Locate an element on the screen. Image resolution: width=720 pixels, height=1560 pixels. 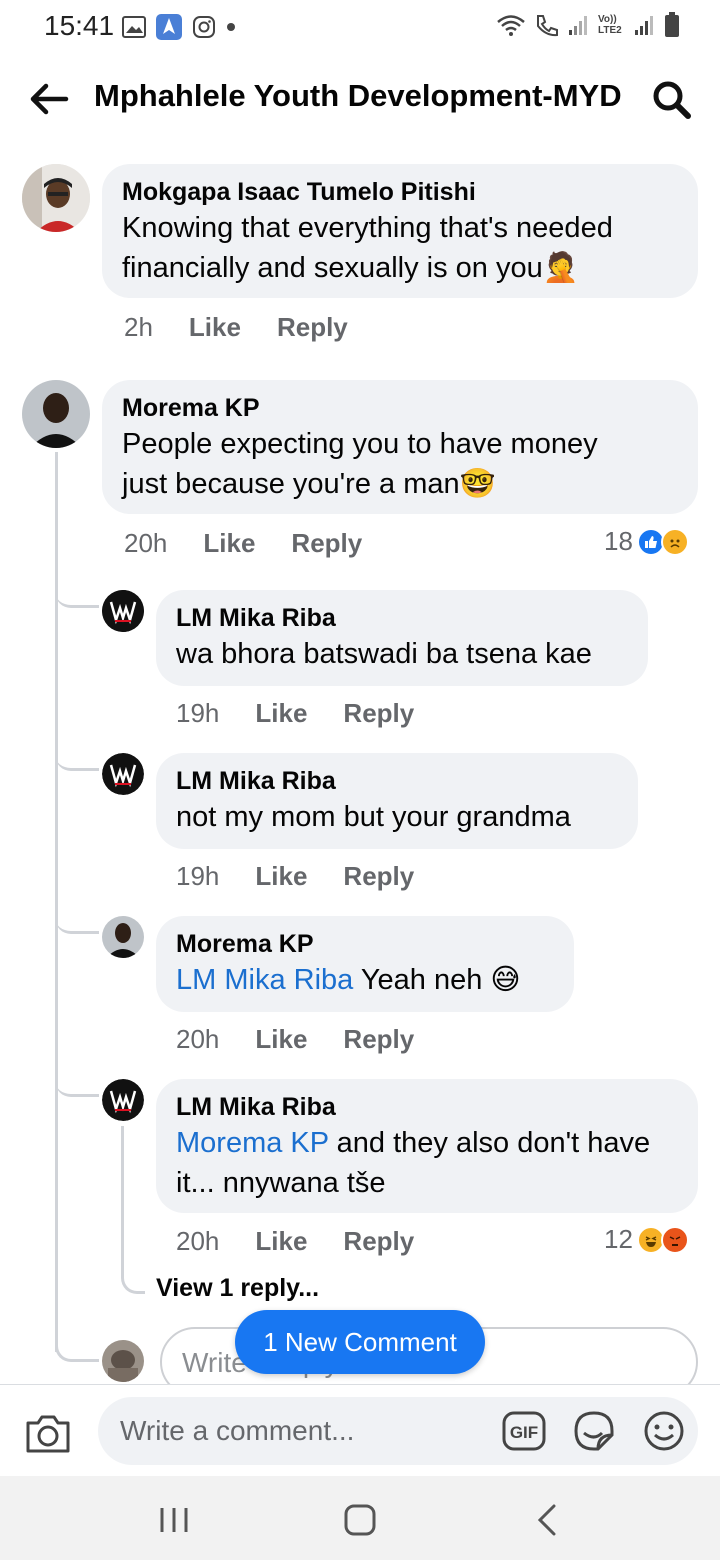
comment-text: People expecting you to have money is located at coordinates (360, 444).